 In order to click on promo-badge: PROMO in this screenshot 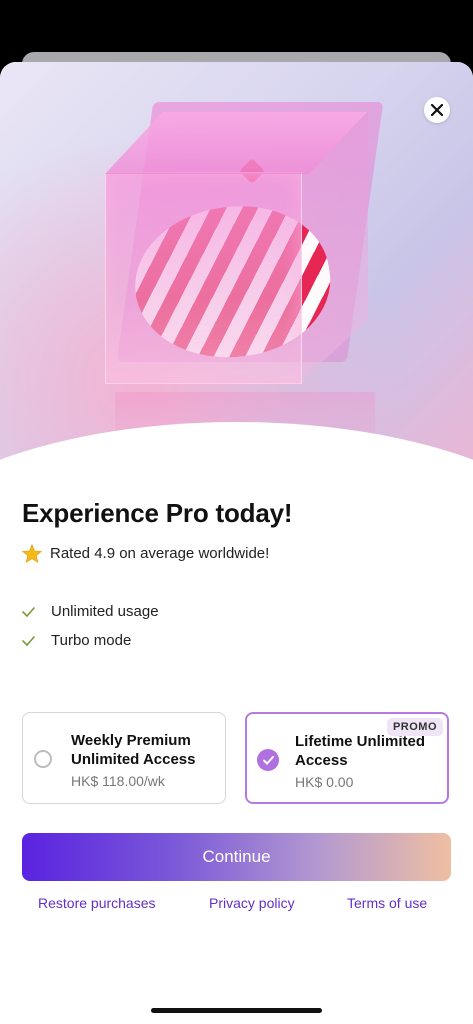, I will do `click(414, 727)`.